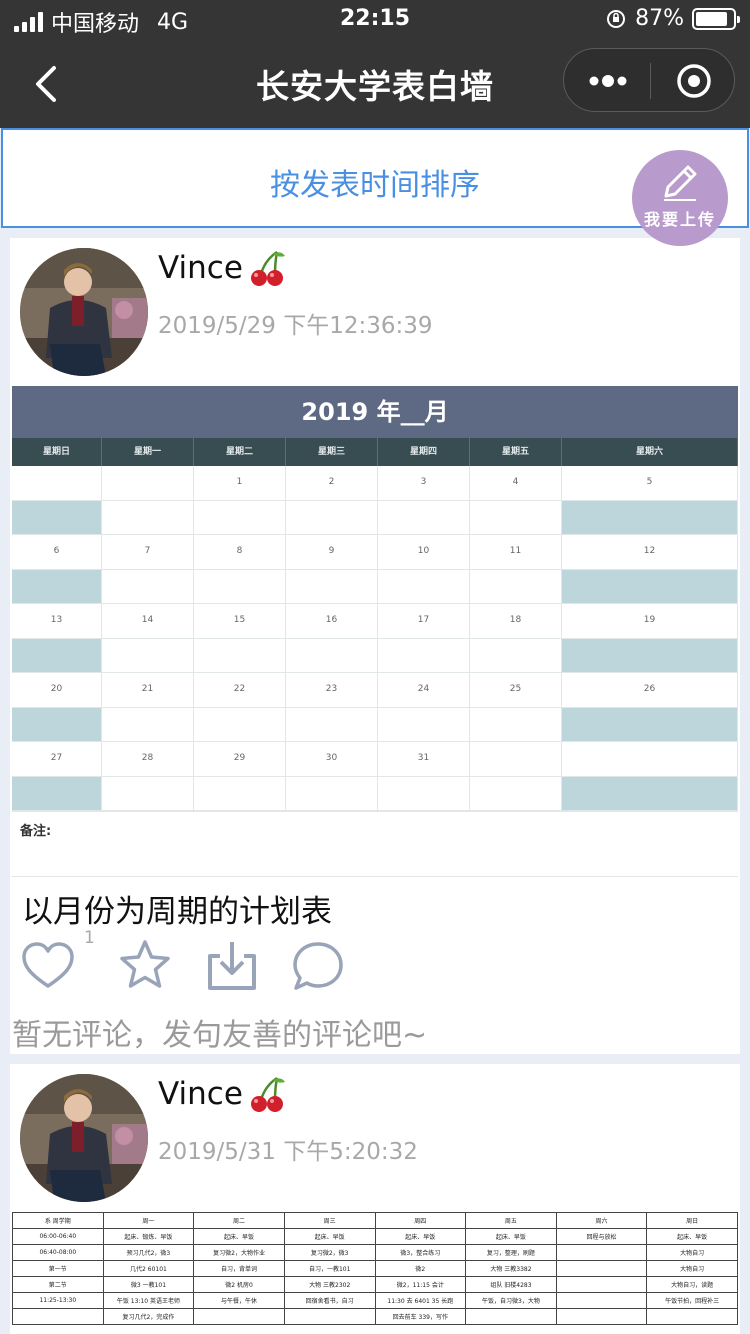 The image size is (750, 1334). I want to click on comment-bubble-icon, so click(318, 966).